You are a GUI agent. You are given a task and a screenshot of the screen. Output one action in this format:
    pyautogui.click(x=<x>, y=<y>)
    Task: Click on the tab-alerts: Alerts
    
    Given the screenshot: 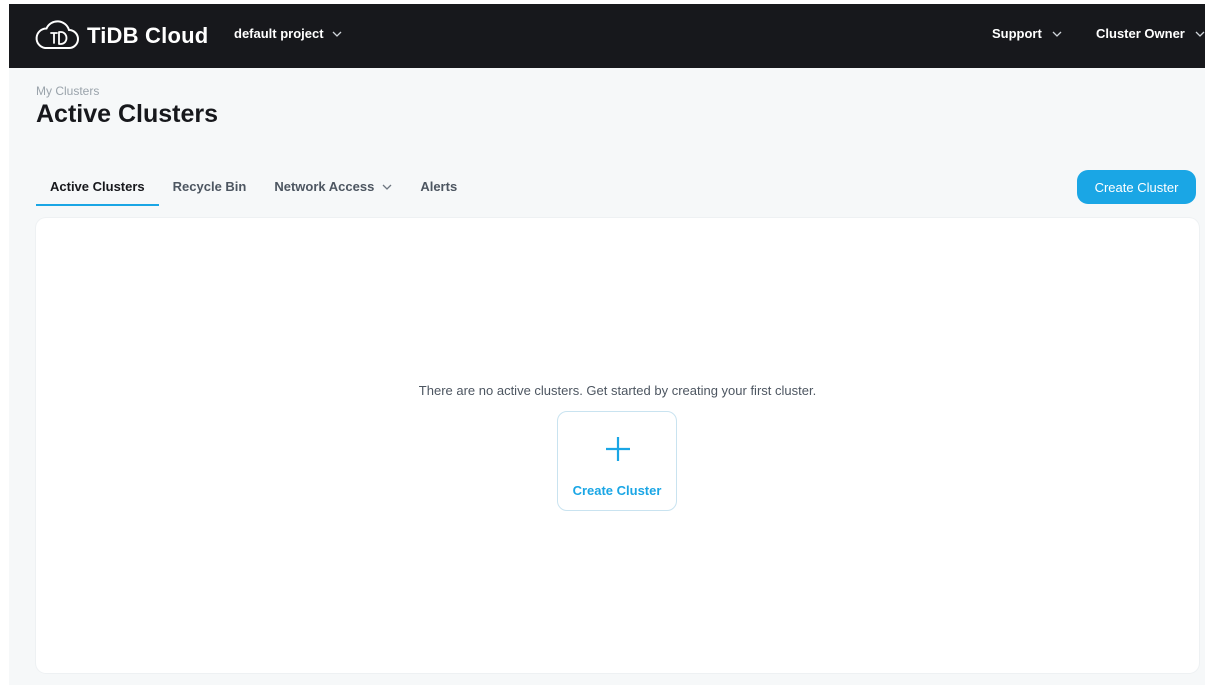 What is the action you would take?
    pyautogui.click(x=438, y=187)
    